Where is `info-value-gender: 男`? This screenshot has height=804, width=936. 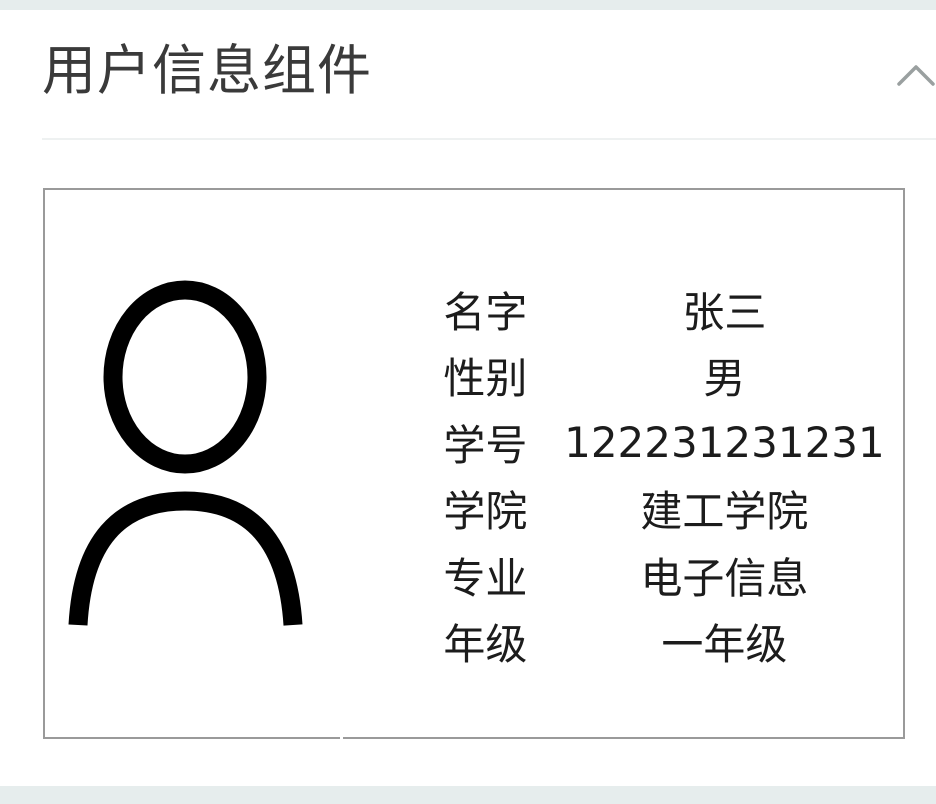 info-value-gender: 男 is located at coordinates (724, 379).